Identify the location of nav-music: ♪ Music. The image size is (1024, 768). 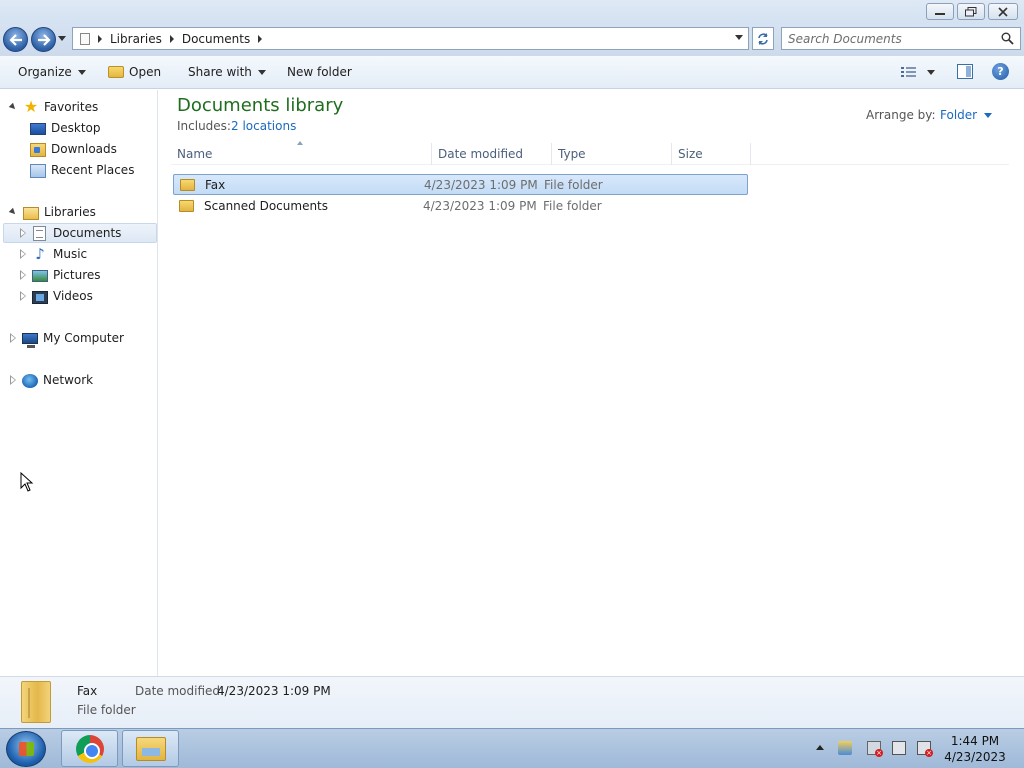
(54, 254).